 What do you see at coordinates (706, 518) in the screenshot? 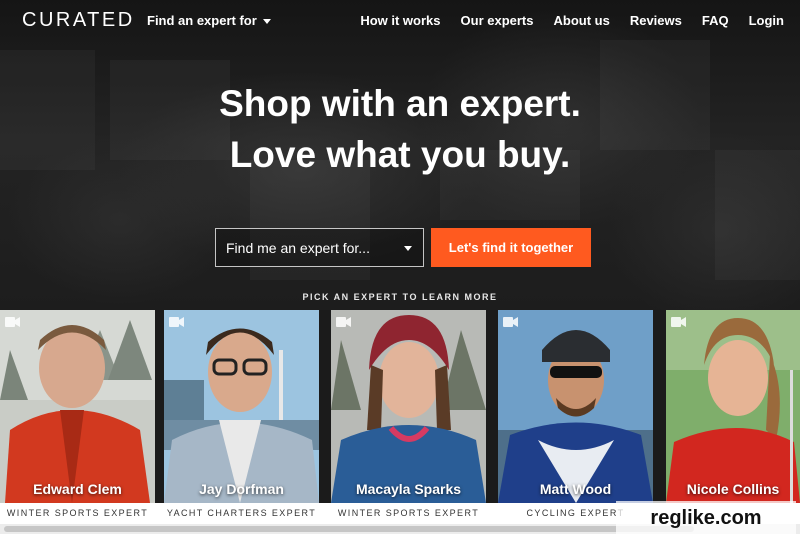
I see `watermark: reglike.com` at bounding box center [706, 518].